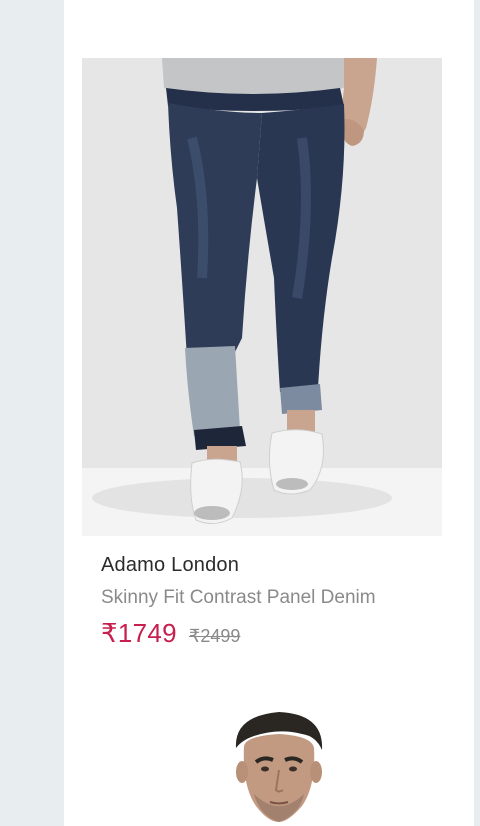 The height and width of the screenshot is (826, 480). Describe the element at coordinates (139, 633) in the screenshot. I see `current-price: ₹1749` at that location.